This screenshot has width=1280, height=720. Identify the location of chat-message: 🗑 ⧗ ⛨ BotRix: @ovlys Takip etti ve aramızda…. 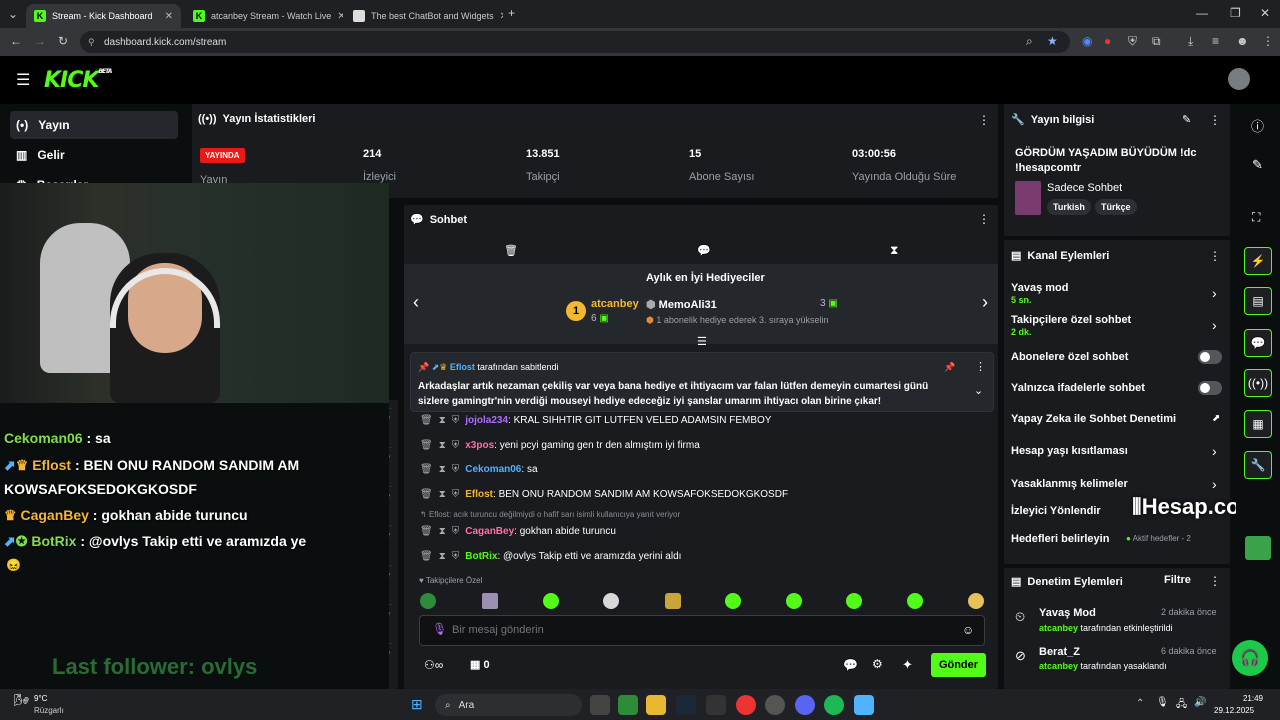
(550, 556).